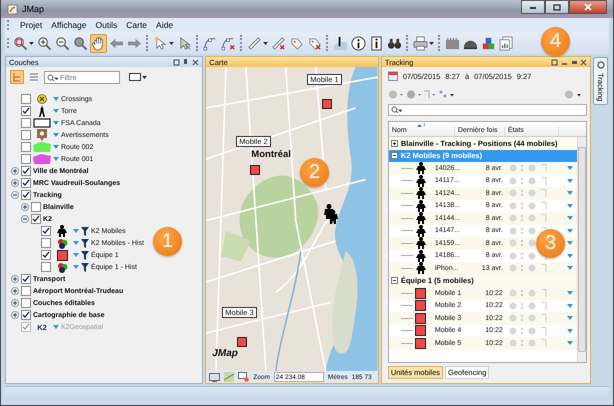 This screenshot has width=614, height=406. What do you see at coordinates (20, 43) in the screenshot?
I see `zoom-box-icon` at bounding box center [20, 43].